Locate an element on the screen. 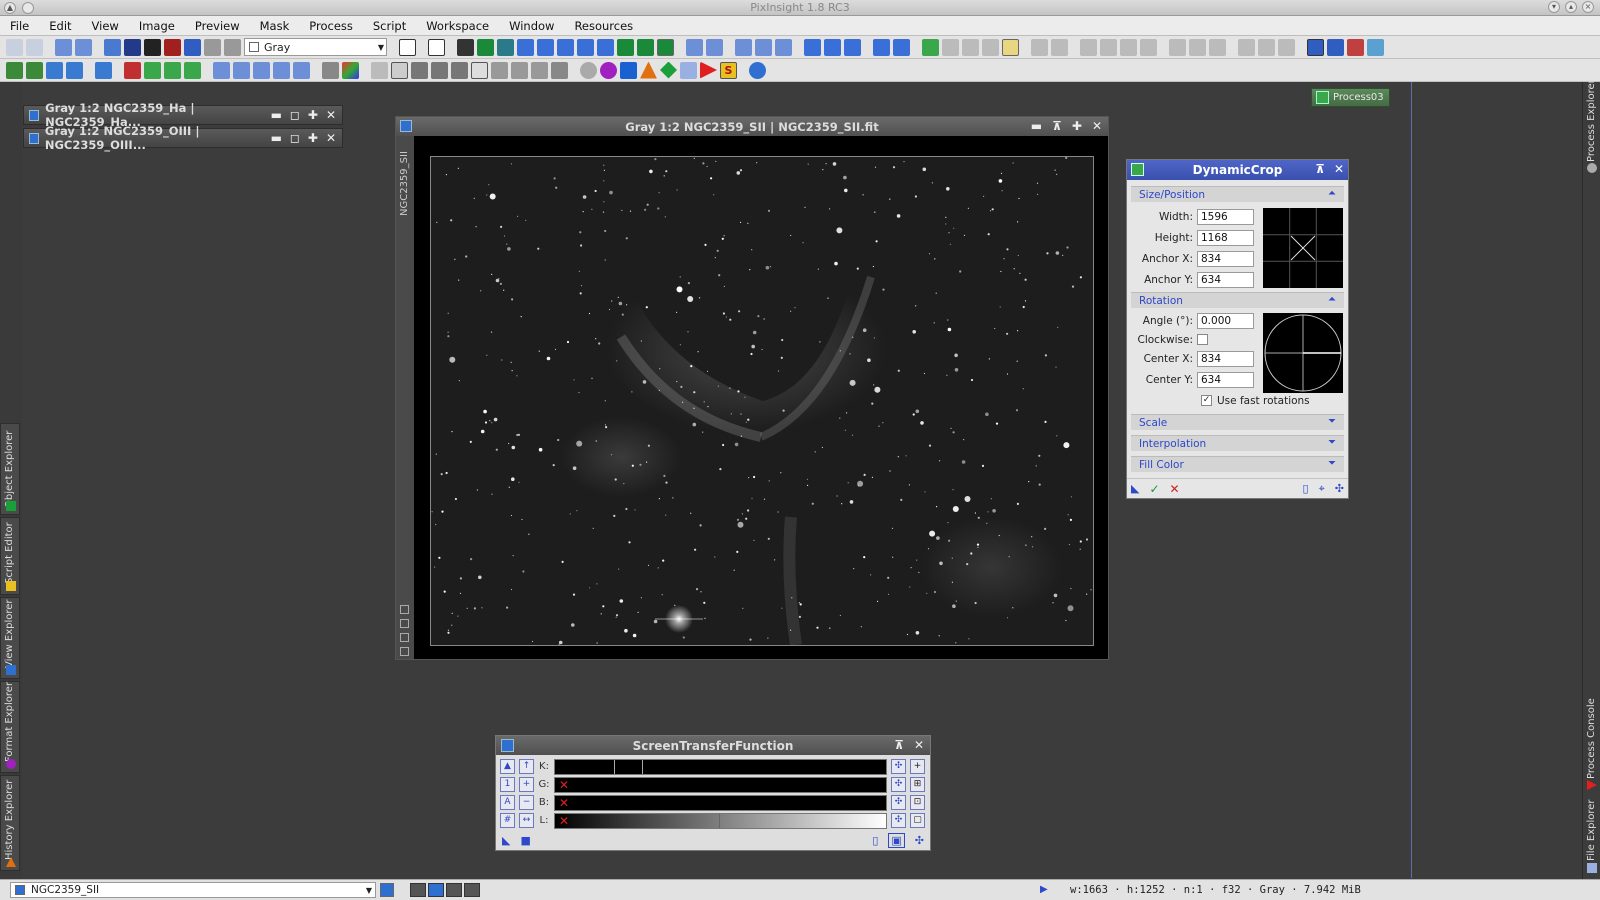 This screenshot has height=900, width=1600. tile-windows-icon is located at coordinates (465, 47).